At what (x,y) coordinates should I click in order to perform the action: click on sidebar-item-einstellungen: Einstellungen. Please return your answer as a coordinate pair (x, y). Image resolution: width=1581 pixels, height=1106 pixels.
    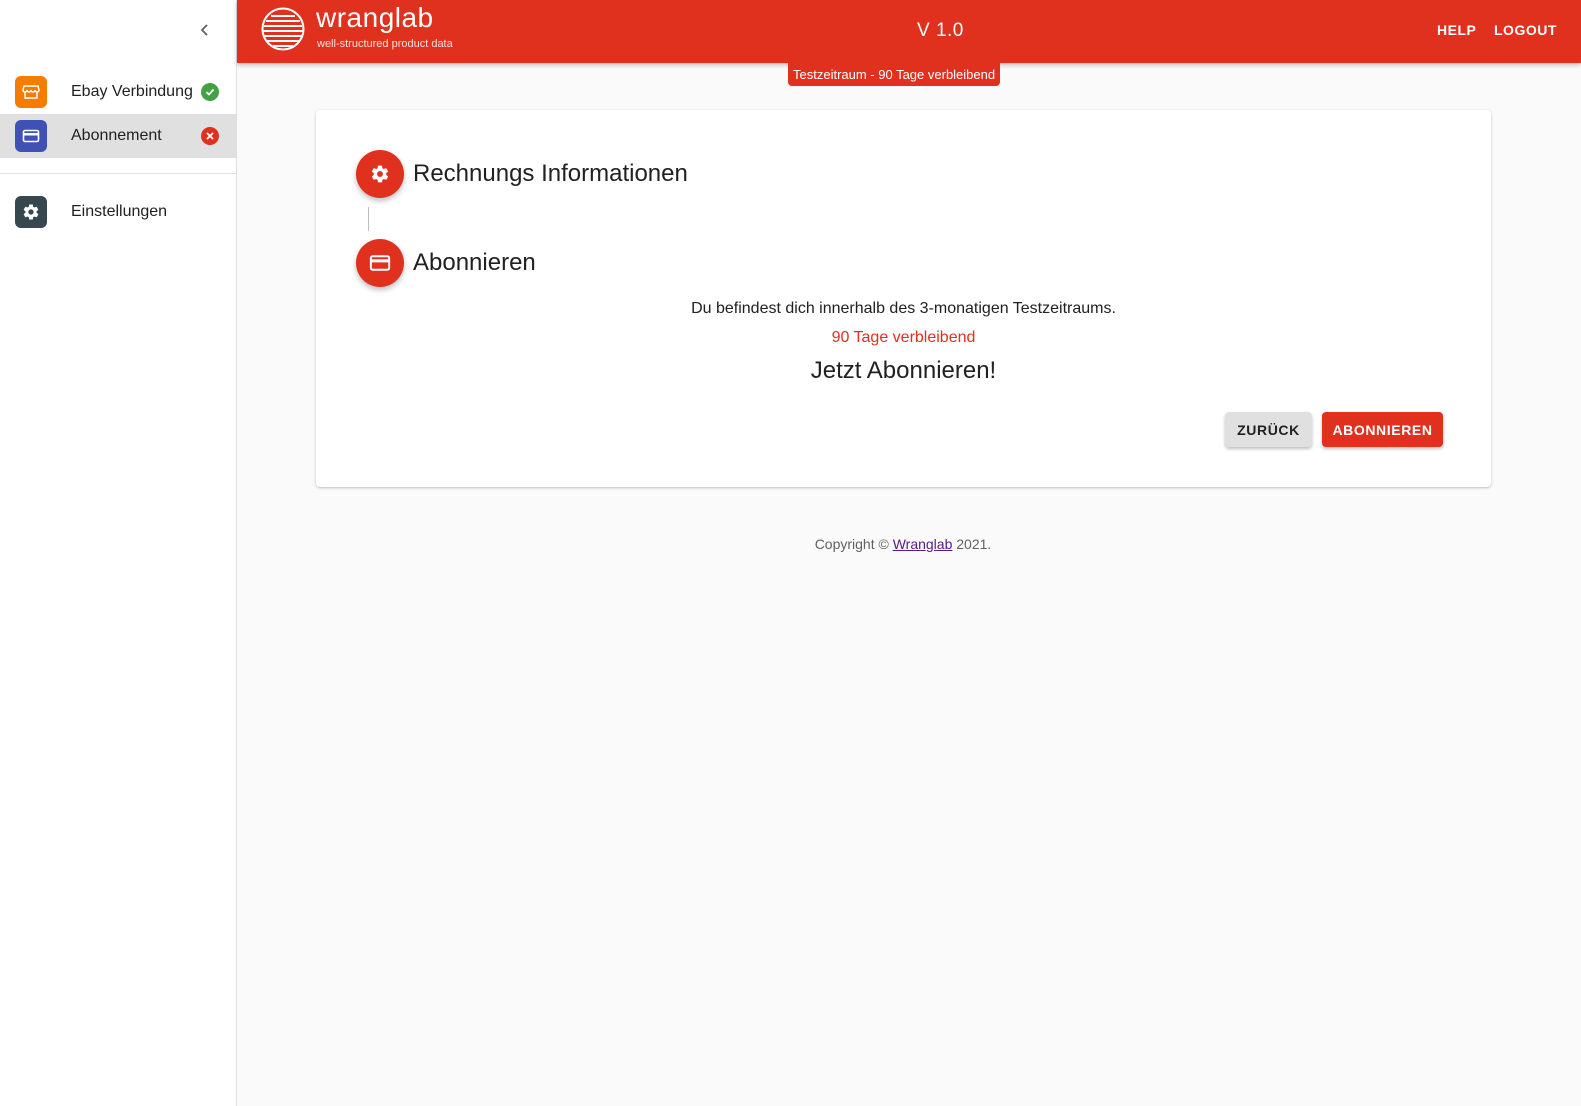
    Looking at the image, I should click on (118, 212).